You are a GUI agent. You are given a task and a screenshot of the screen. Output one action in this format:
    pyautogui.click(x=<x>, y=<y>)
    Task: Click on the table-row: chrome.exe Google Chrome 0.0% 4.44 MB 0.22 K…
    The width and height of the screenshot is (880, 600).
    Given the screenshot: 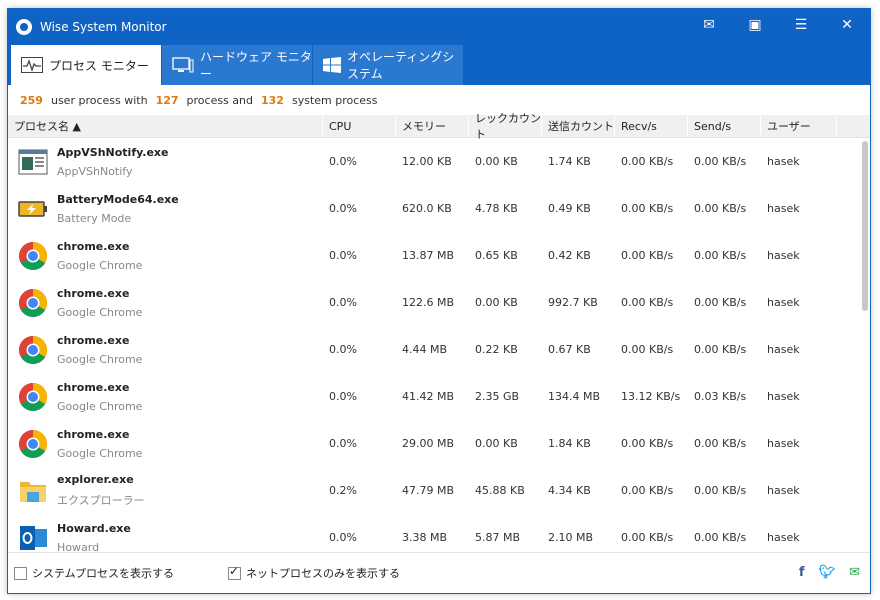 What is the action you would take?
    pyautogui.click(x=439, y=349)
    